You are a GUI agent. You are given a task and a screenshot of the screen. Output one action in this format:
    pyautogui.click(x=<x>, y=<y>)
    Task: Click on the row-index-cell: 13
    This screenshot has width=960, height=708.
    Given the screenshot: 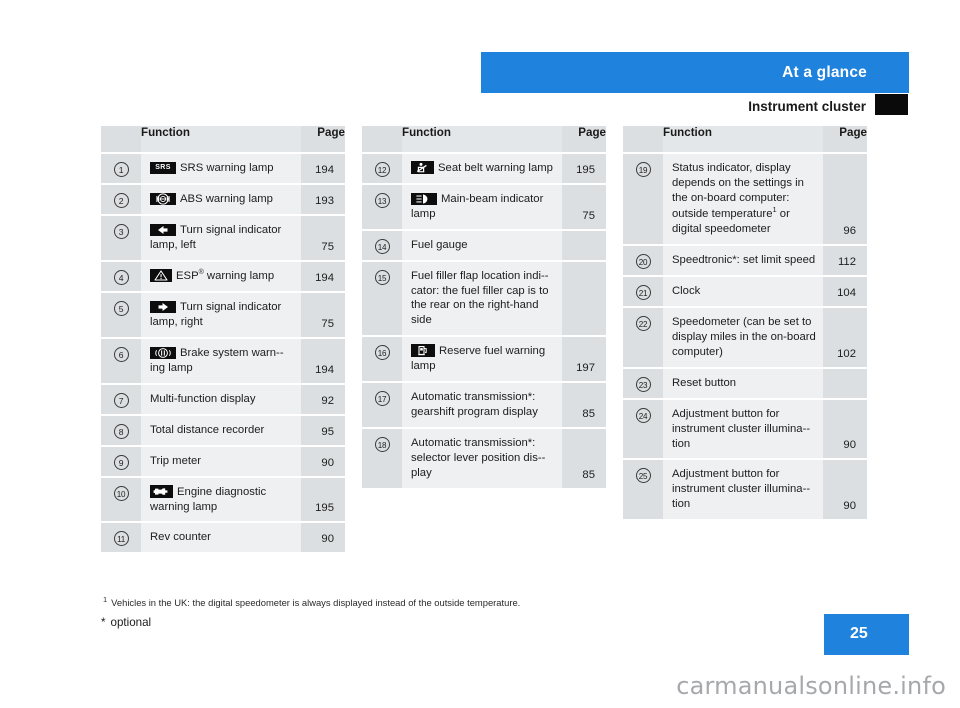 What is the action you would take?
    pyautogui.click(x=382, y=206)
    